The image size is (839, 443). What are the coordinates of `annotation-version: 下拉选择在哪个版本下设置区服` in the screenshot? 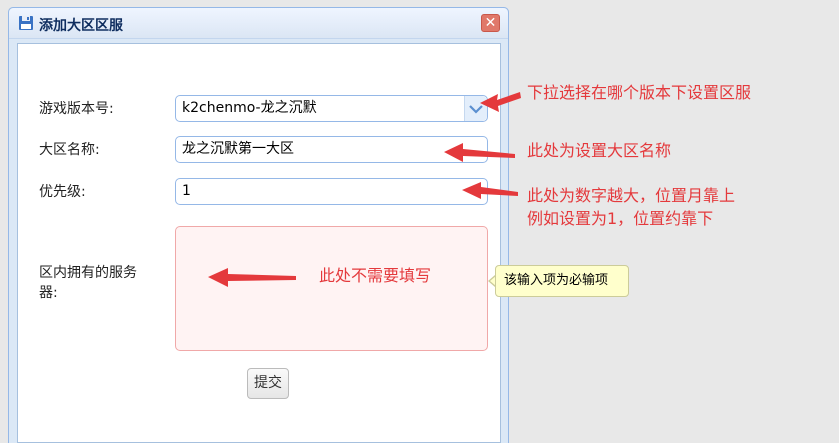 It's located at (639, 92).